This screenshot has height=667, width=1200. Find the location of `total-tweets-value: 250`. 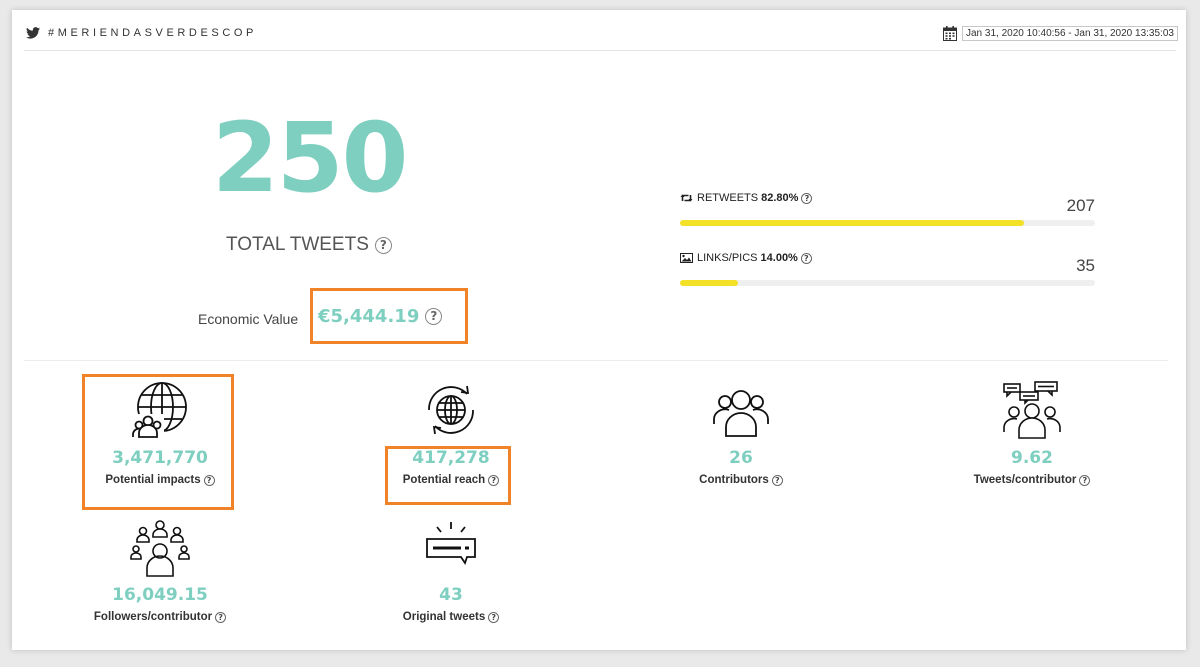

total-tweets-value: 250 is located at coordinates (310, 158).